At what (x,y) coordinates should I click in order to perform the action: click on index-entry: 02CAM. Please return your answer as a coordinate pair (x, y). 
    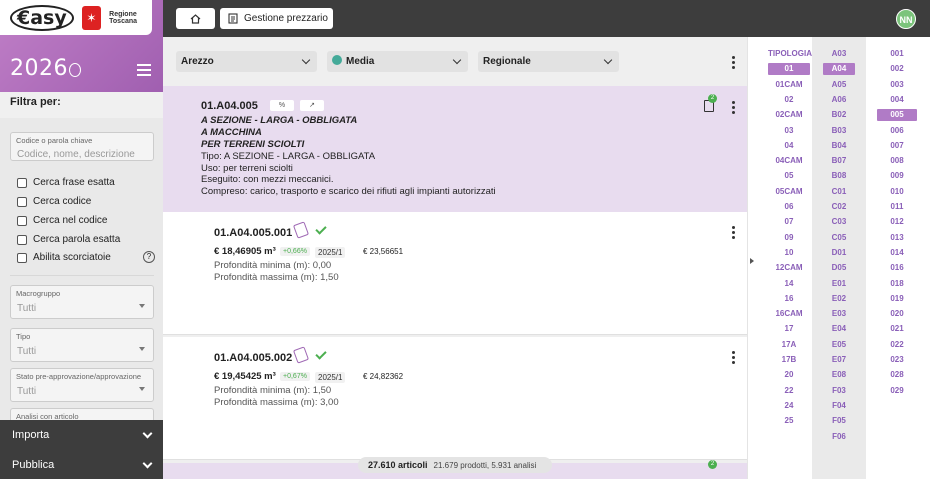
    Looking at the image, I should click on (789, 115).